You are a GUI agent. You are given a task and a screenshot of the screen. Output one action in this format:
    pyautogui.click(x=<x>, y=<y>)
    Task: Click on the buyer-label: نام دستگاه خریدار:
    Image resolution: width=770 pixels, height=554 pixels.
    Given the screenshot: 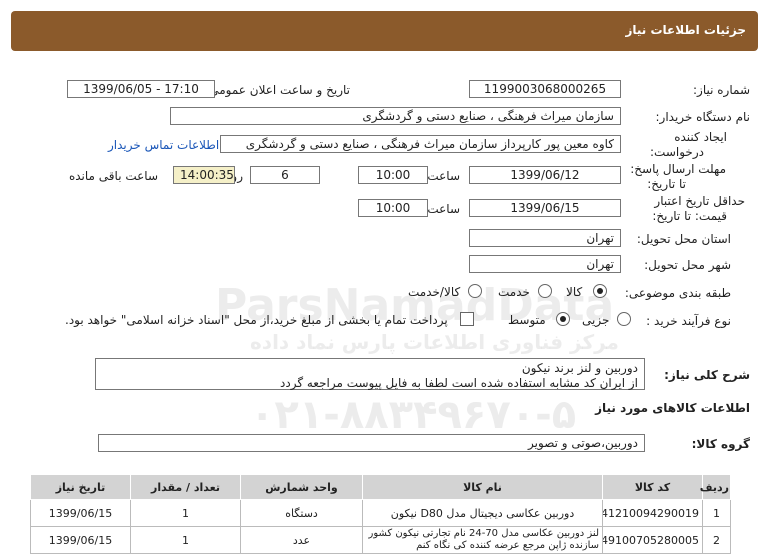 What is the action you would take?
    pyautogui.click(x=703, y=117)
    